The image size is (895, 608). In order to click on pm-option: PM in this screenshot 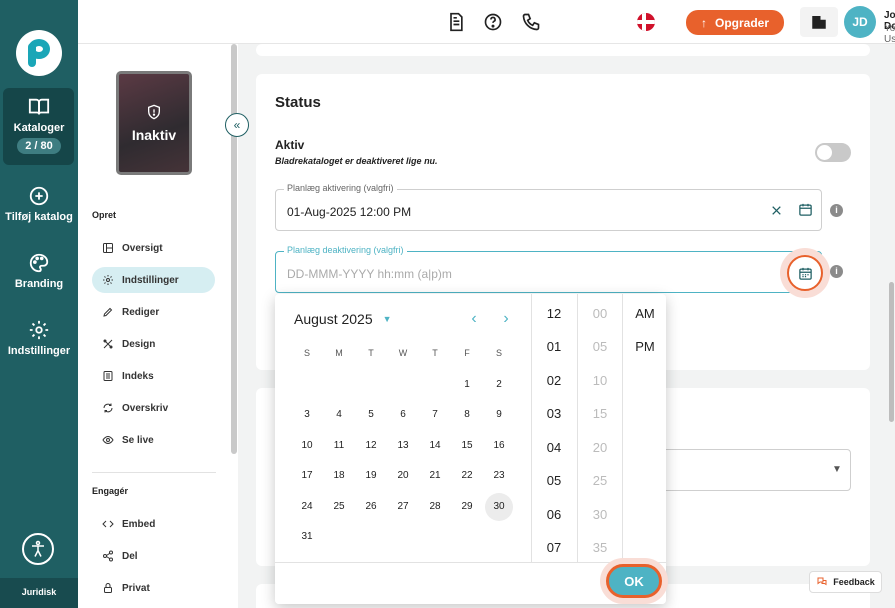, I will do `click(644, 346)`.